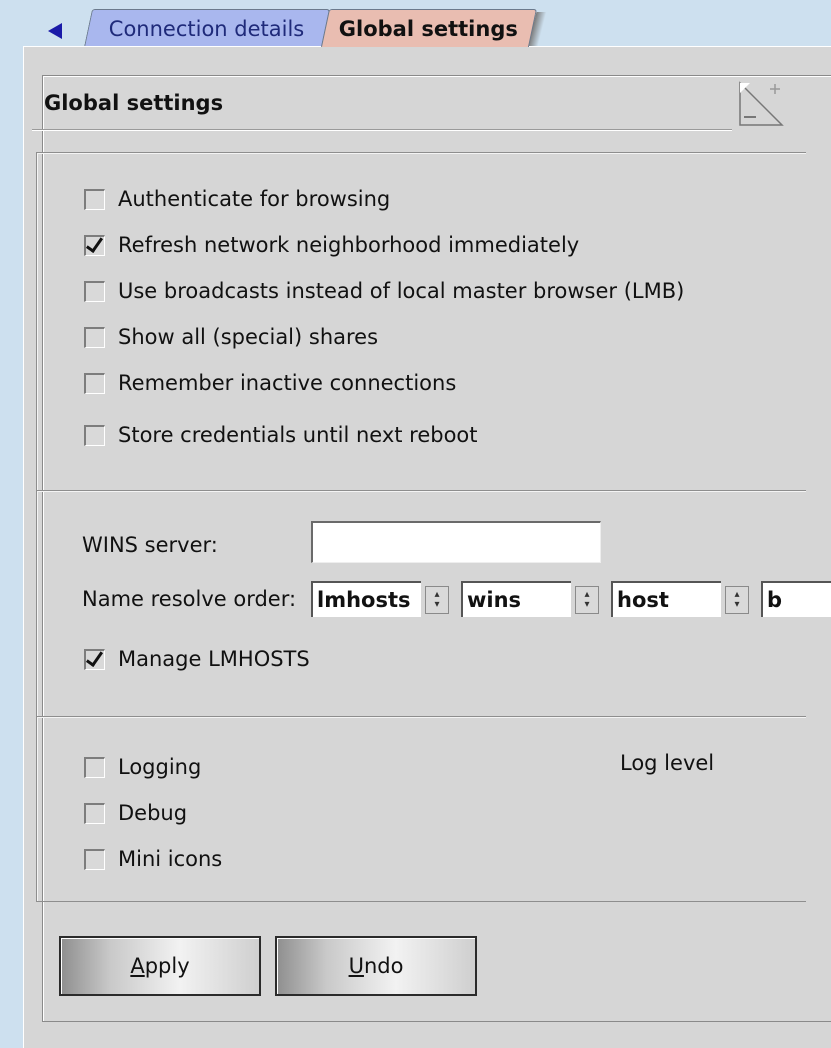 The width and height of the screenshot is (831, 1048). Describe the element at coordinates (167, 966) in the screenshot. I see `apply-label-rest: pply` at that location.